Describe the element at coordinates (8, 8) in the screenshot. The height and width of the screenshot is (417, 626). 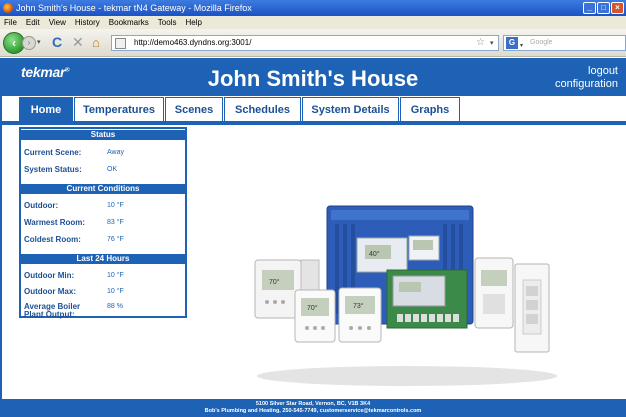
I see `firefox-icon` at that location.